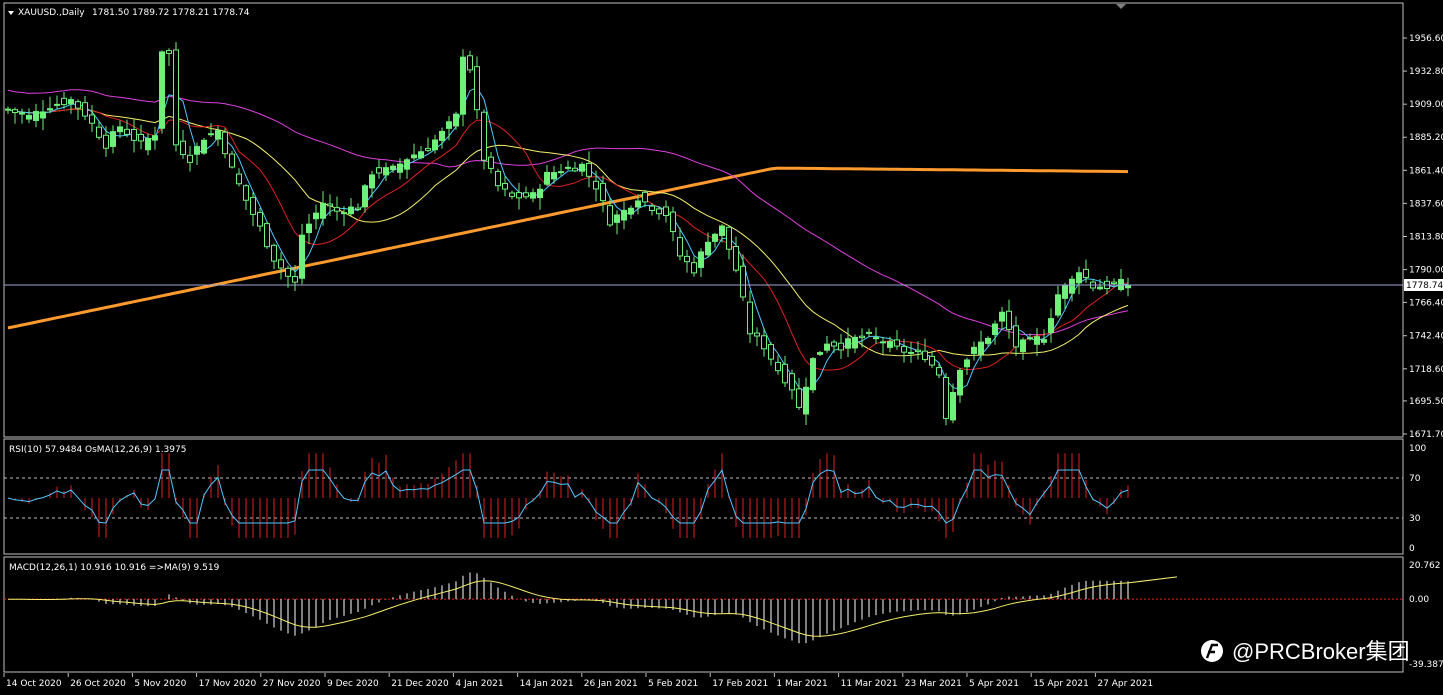 The width and height of the screenshot is (1443, 695). Describe the element at coordinates (1426, 370) in the screenshot. I see `price-axis-label: 1718.60` at that location.